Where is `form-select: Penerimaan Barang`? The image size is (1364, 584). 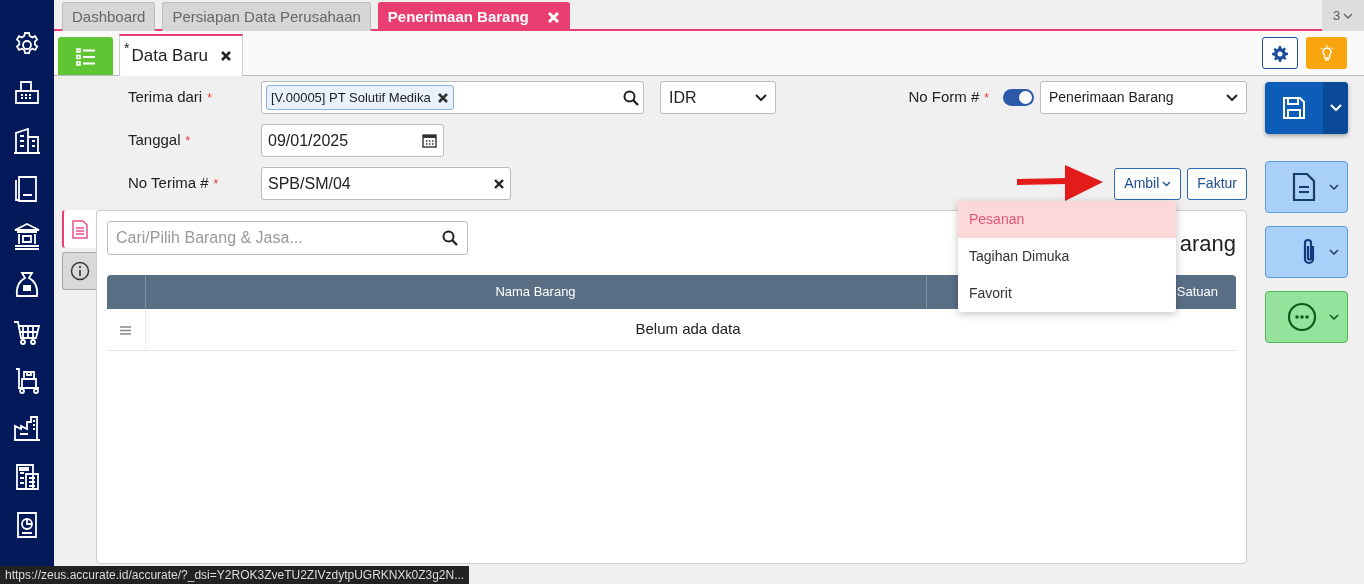
form-select: Penerimaan Barang is located at coordinates (1143, 97).